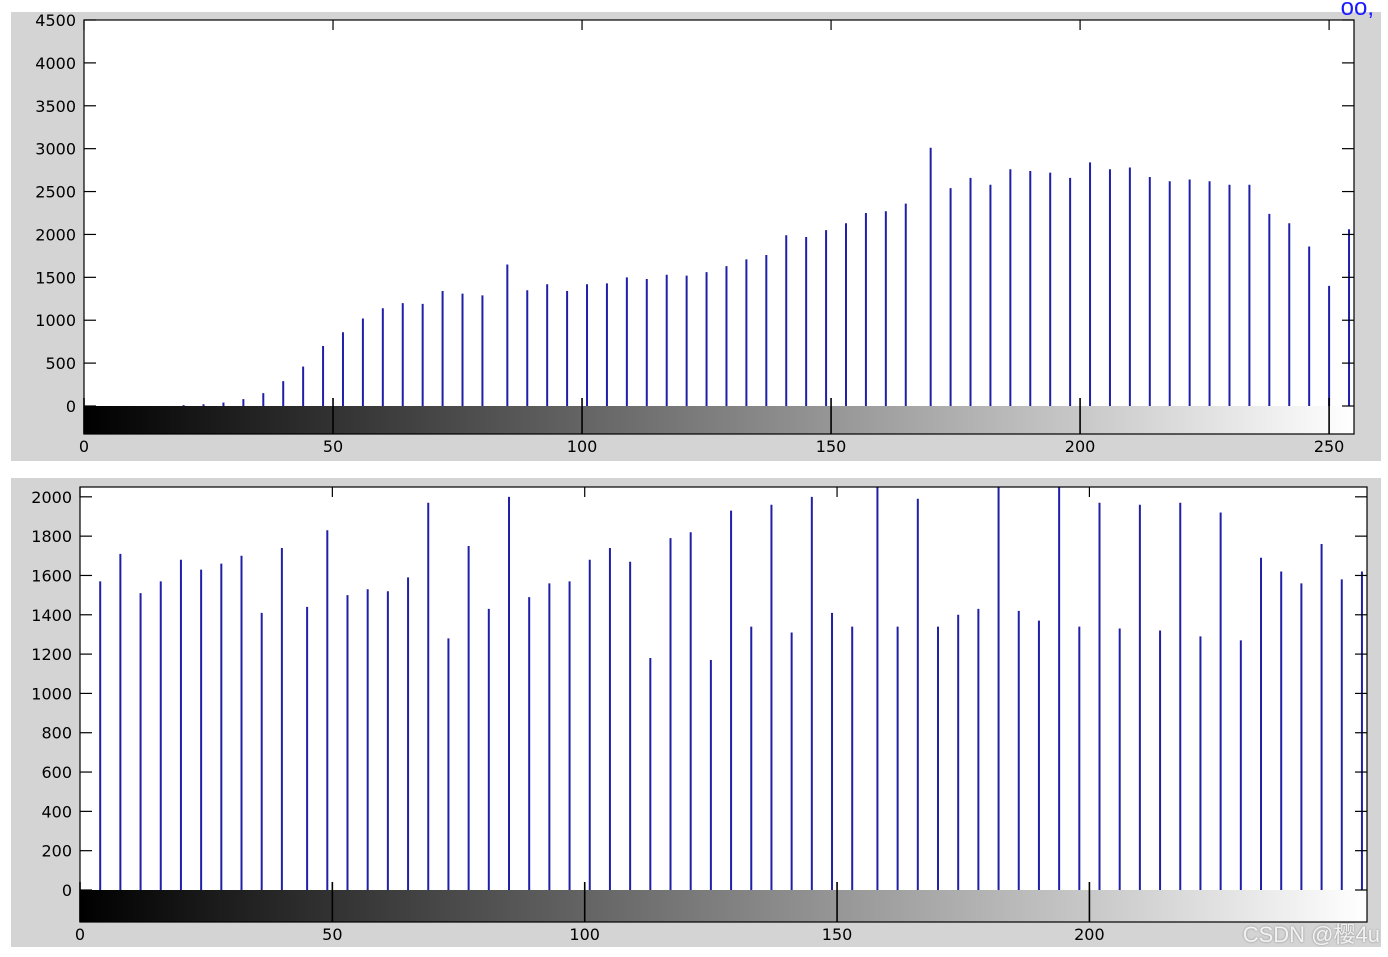 Image resolution: width=1388 pixels, height=957 pixels. I want to click on y-tick-label: 1800, so click(51, 536).